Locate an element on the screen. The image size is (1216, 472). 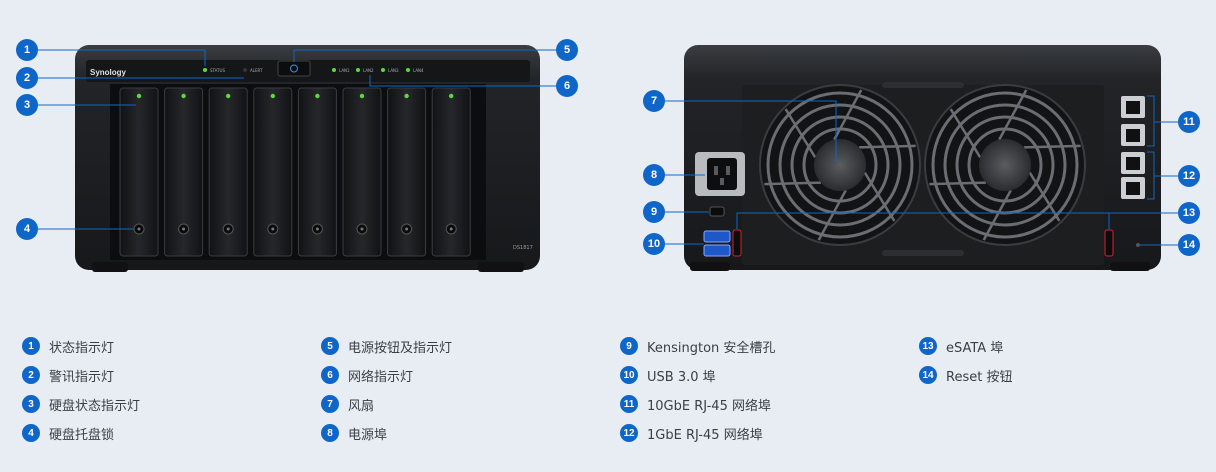
callout-badge-10: 10 is located at coordinates (654, 244).